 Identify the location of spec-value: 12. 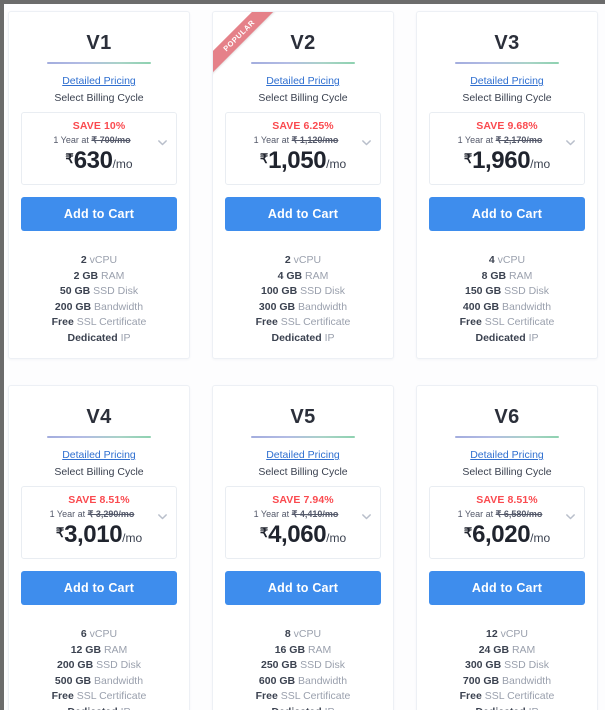
(491, 634).